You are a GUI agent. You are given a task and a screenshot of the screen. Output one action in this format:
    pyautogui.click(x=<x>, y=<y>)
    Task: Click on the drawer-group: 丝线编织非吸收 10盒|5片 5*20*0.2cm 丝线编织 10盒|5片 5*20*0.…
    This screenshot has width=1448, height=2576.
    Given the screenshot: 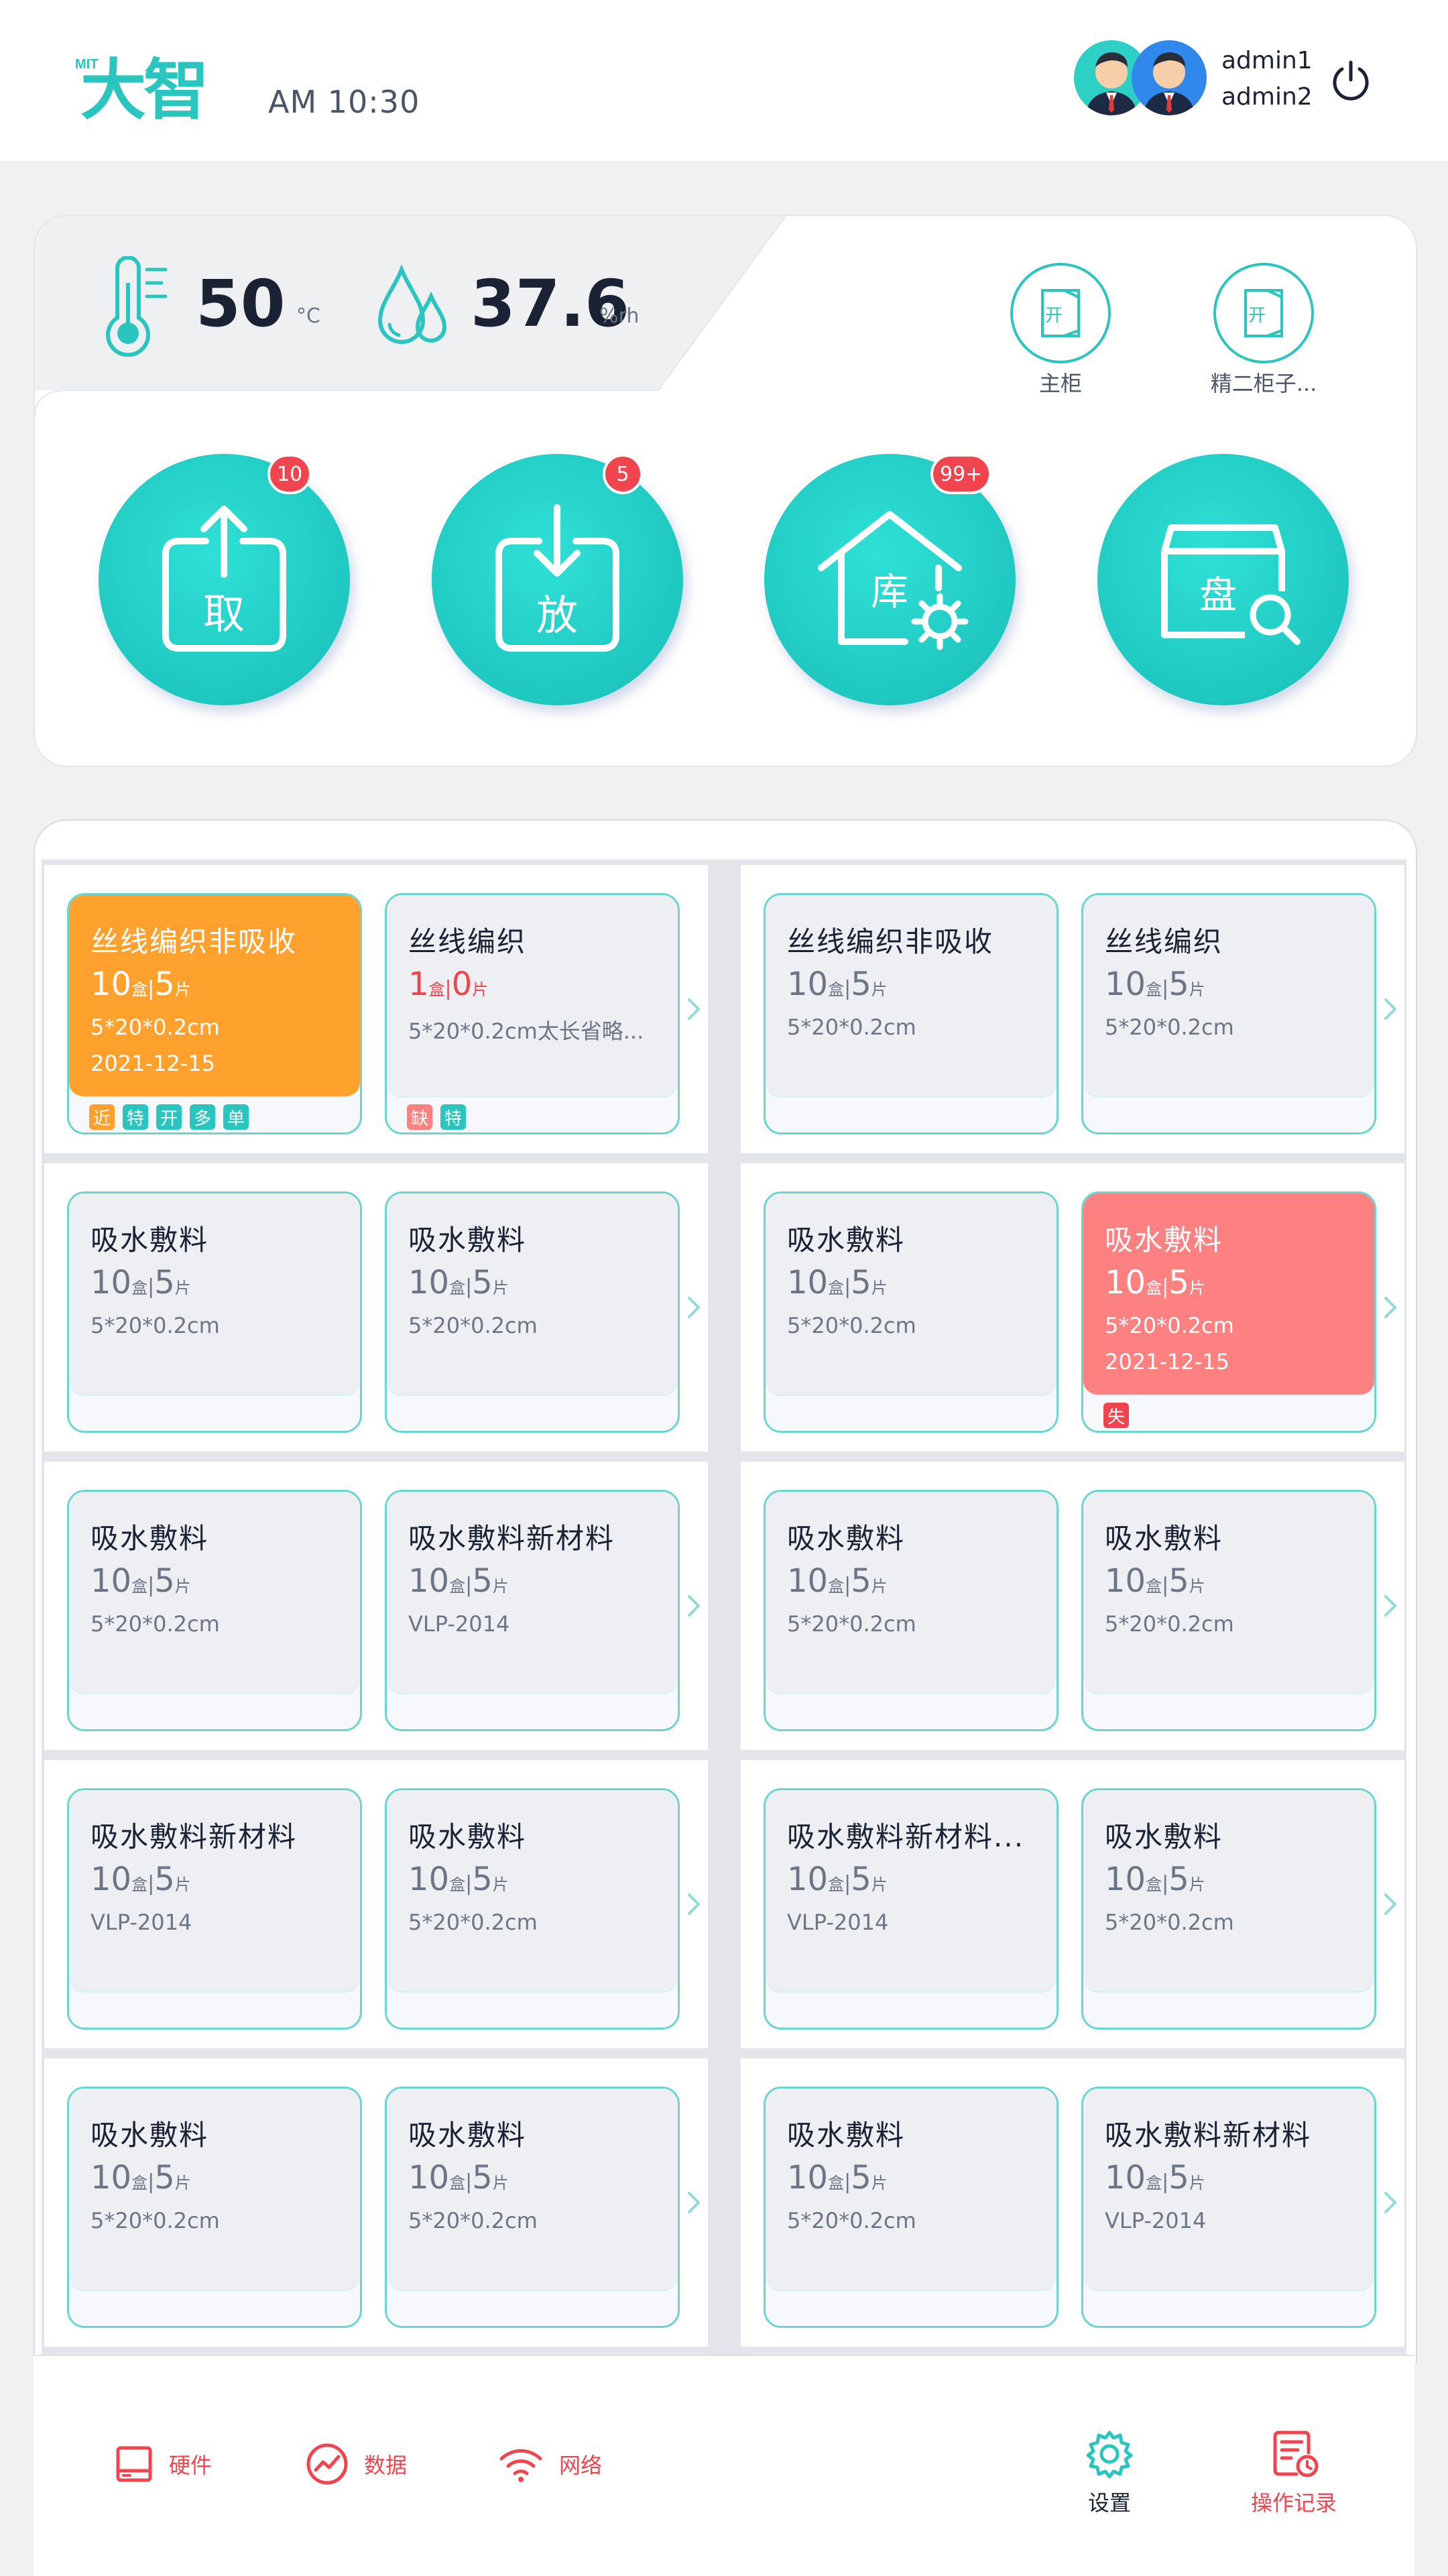 What is the action you would take?
    pyautogui.click(x=1072, y=1009)
    